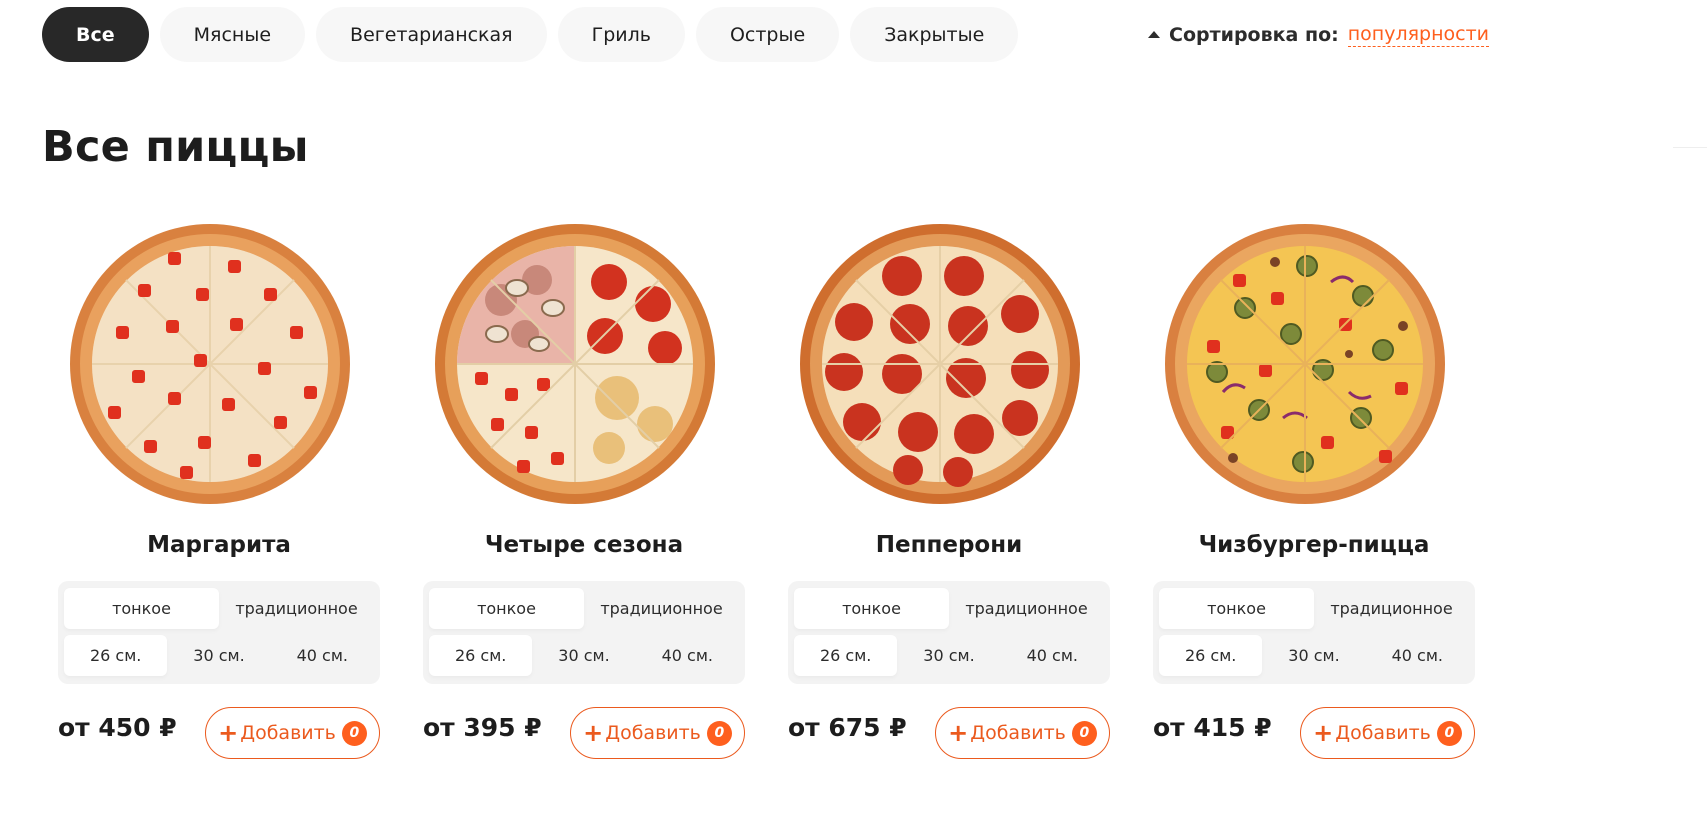 Image resolution: width=1707 pixels, height=826 pixels. I want to click on sort-control: Сортировка по: популярности, so click(1318, 34).